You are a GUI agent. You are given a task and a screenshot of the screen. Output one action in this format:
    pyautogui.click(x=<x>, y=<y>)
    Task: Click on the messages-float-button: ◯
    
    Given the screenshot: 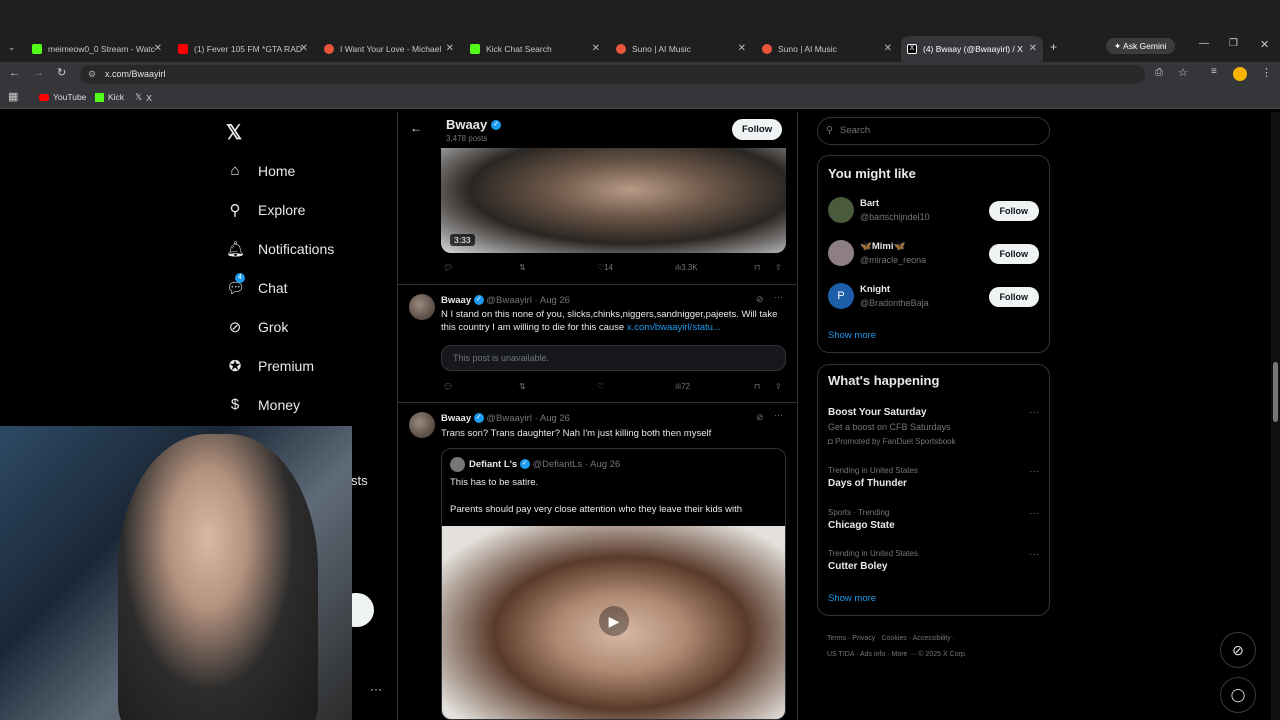 What is the action you would take?
    pyautogui.click(x=1238, y=695)
    